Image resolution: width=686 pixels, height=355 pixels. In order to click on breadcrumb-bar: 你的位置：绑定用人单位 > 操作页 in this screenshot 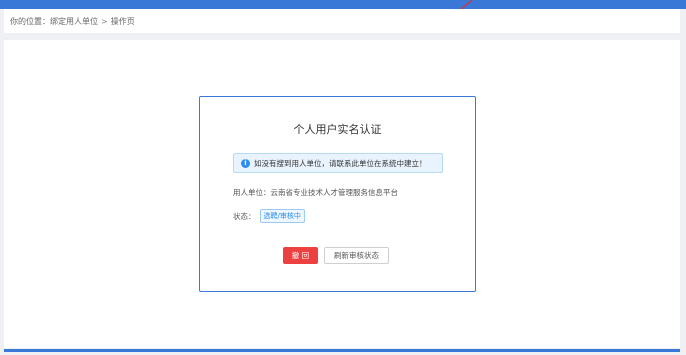, I will do `click(342, 21)`.